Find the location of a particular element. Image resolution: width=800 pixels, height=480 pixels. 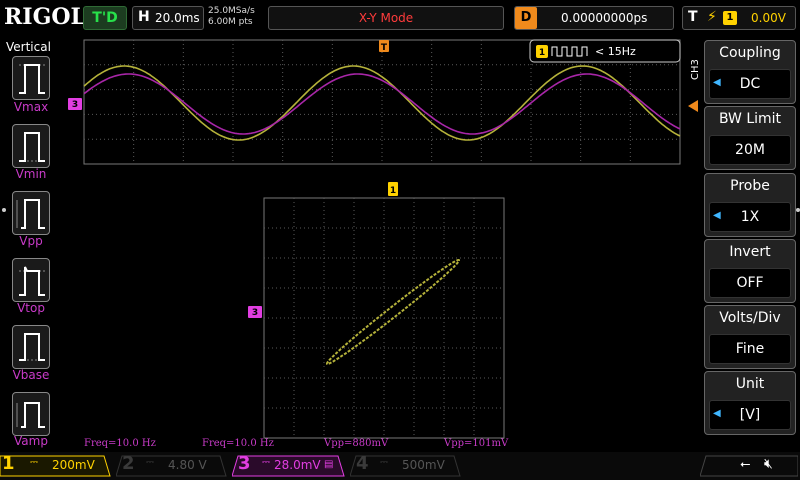

measure-vtop-button is located at coordinates (31, 280).